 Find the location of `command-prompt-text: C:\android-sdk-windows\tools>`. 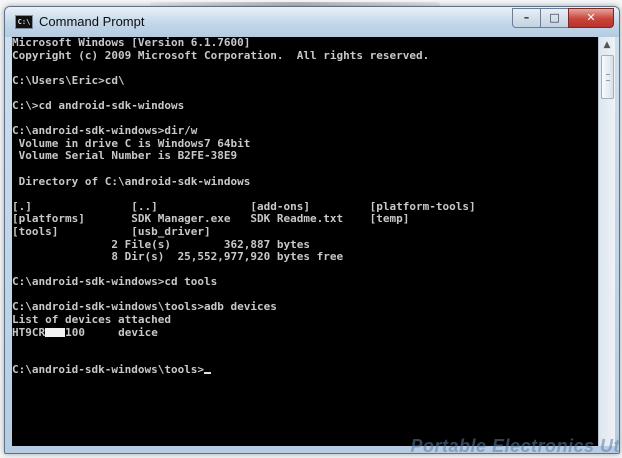

command-prompt-text: C:\android-sdk-windows\tools> is located at coordinates (108, 370).